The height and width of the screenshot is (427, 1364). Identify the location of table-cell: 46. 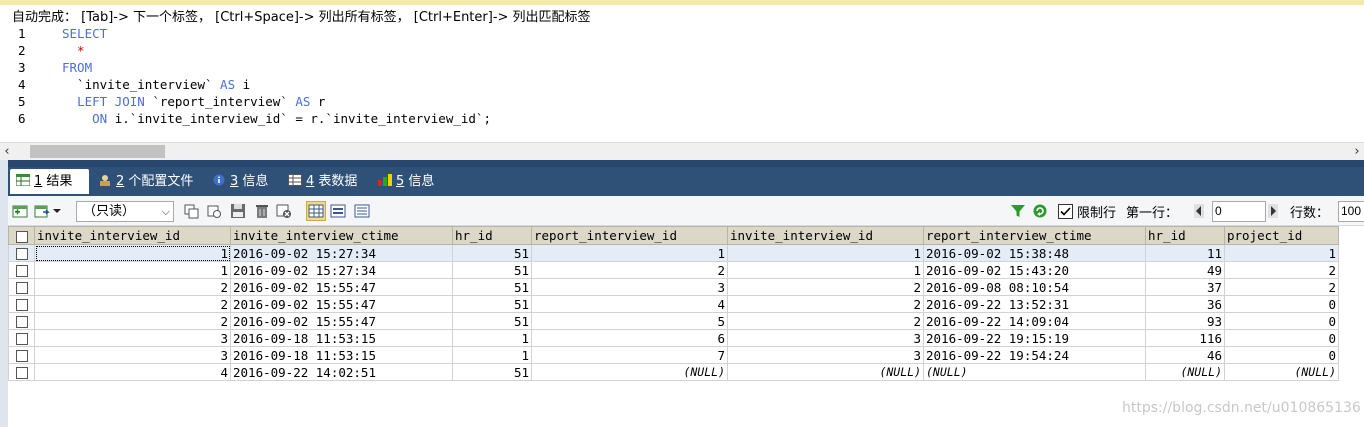
(1185, 355).